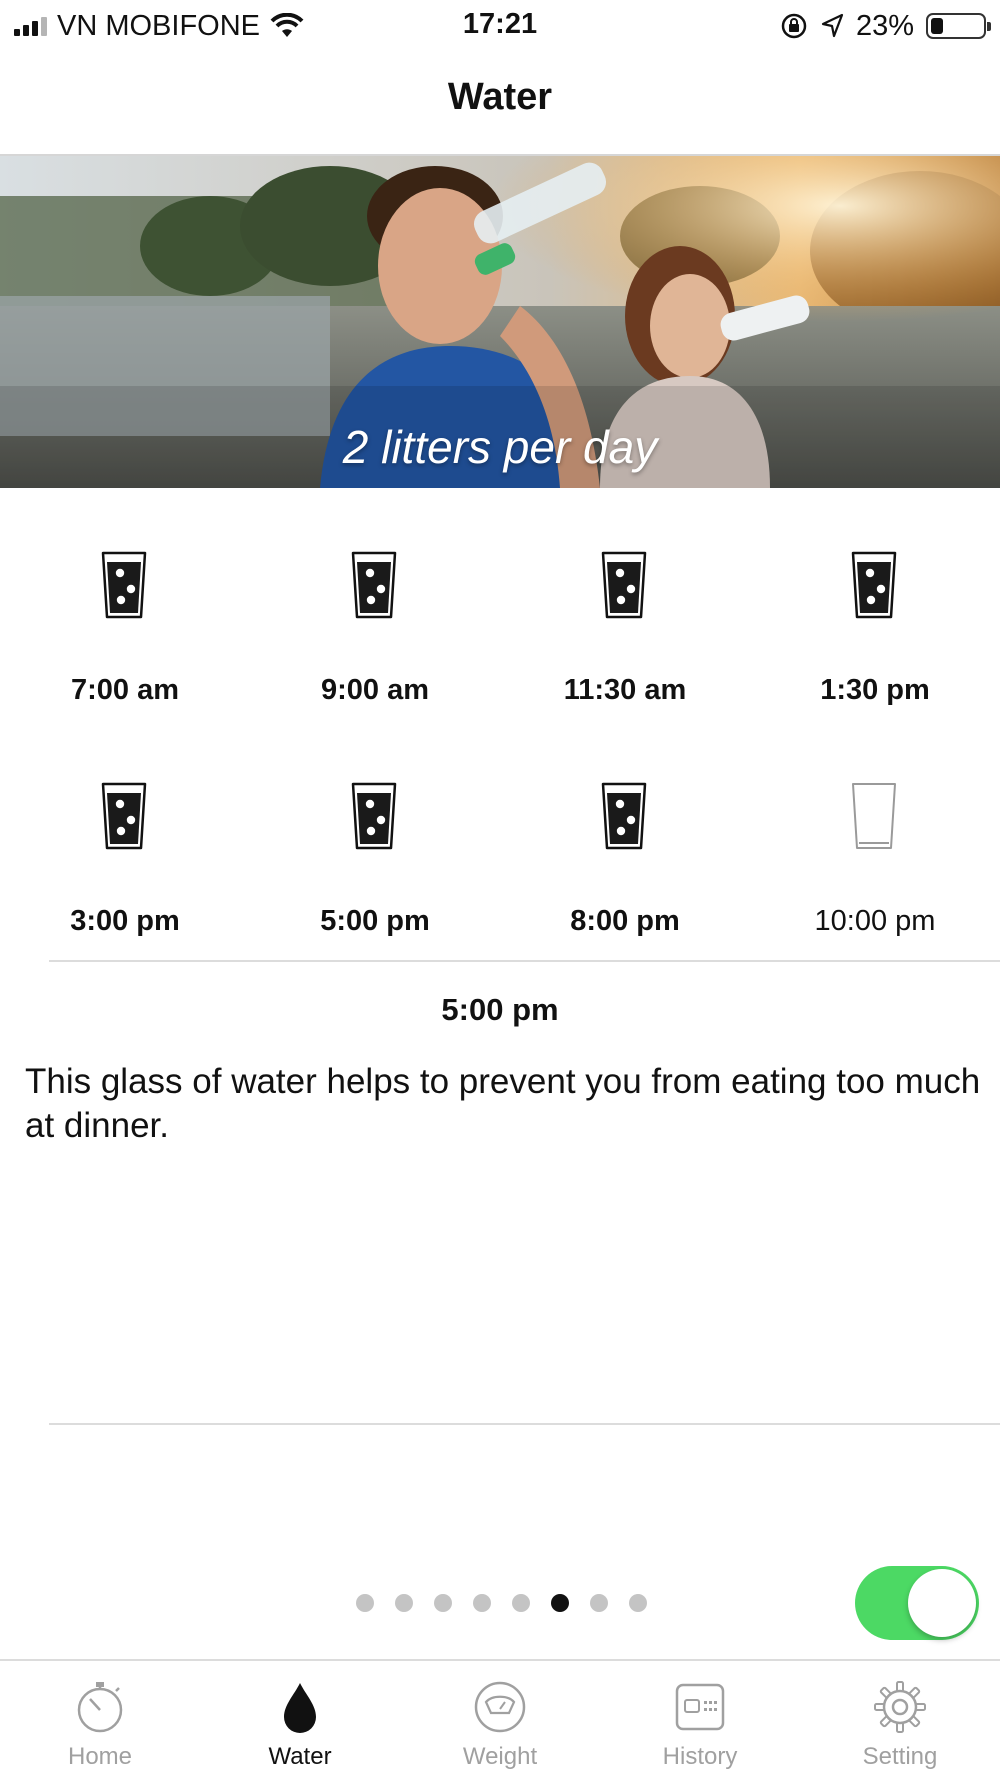 The width and height of the screenshot is (1000, 1778). Describe the element at coordinates (560, 1603) in the screenshot. I see `page-dot-active` at that location.